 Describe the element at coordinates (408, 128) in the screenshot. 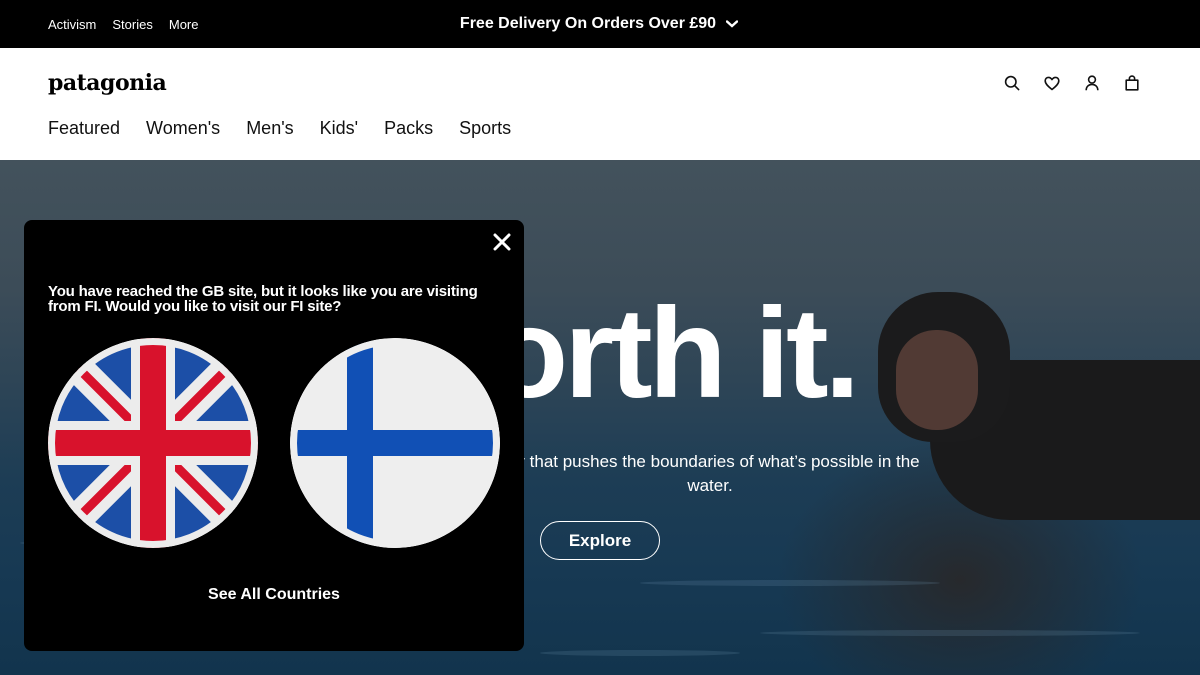

I see `nav-packs: Packs` at that location.